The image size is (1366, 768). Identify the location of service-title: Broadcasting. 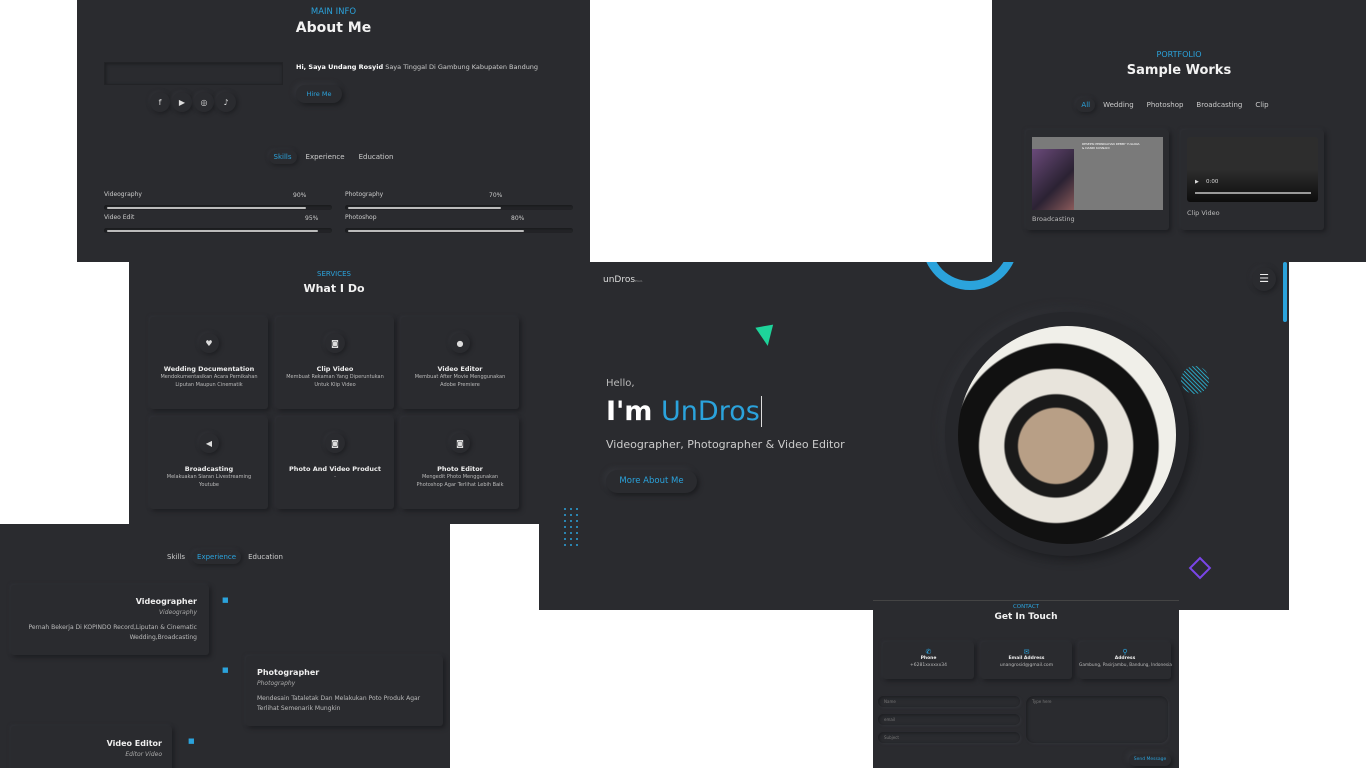
(209, 469).